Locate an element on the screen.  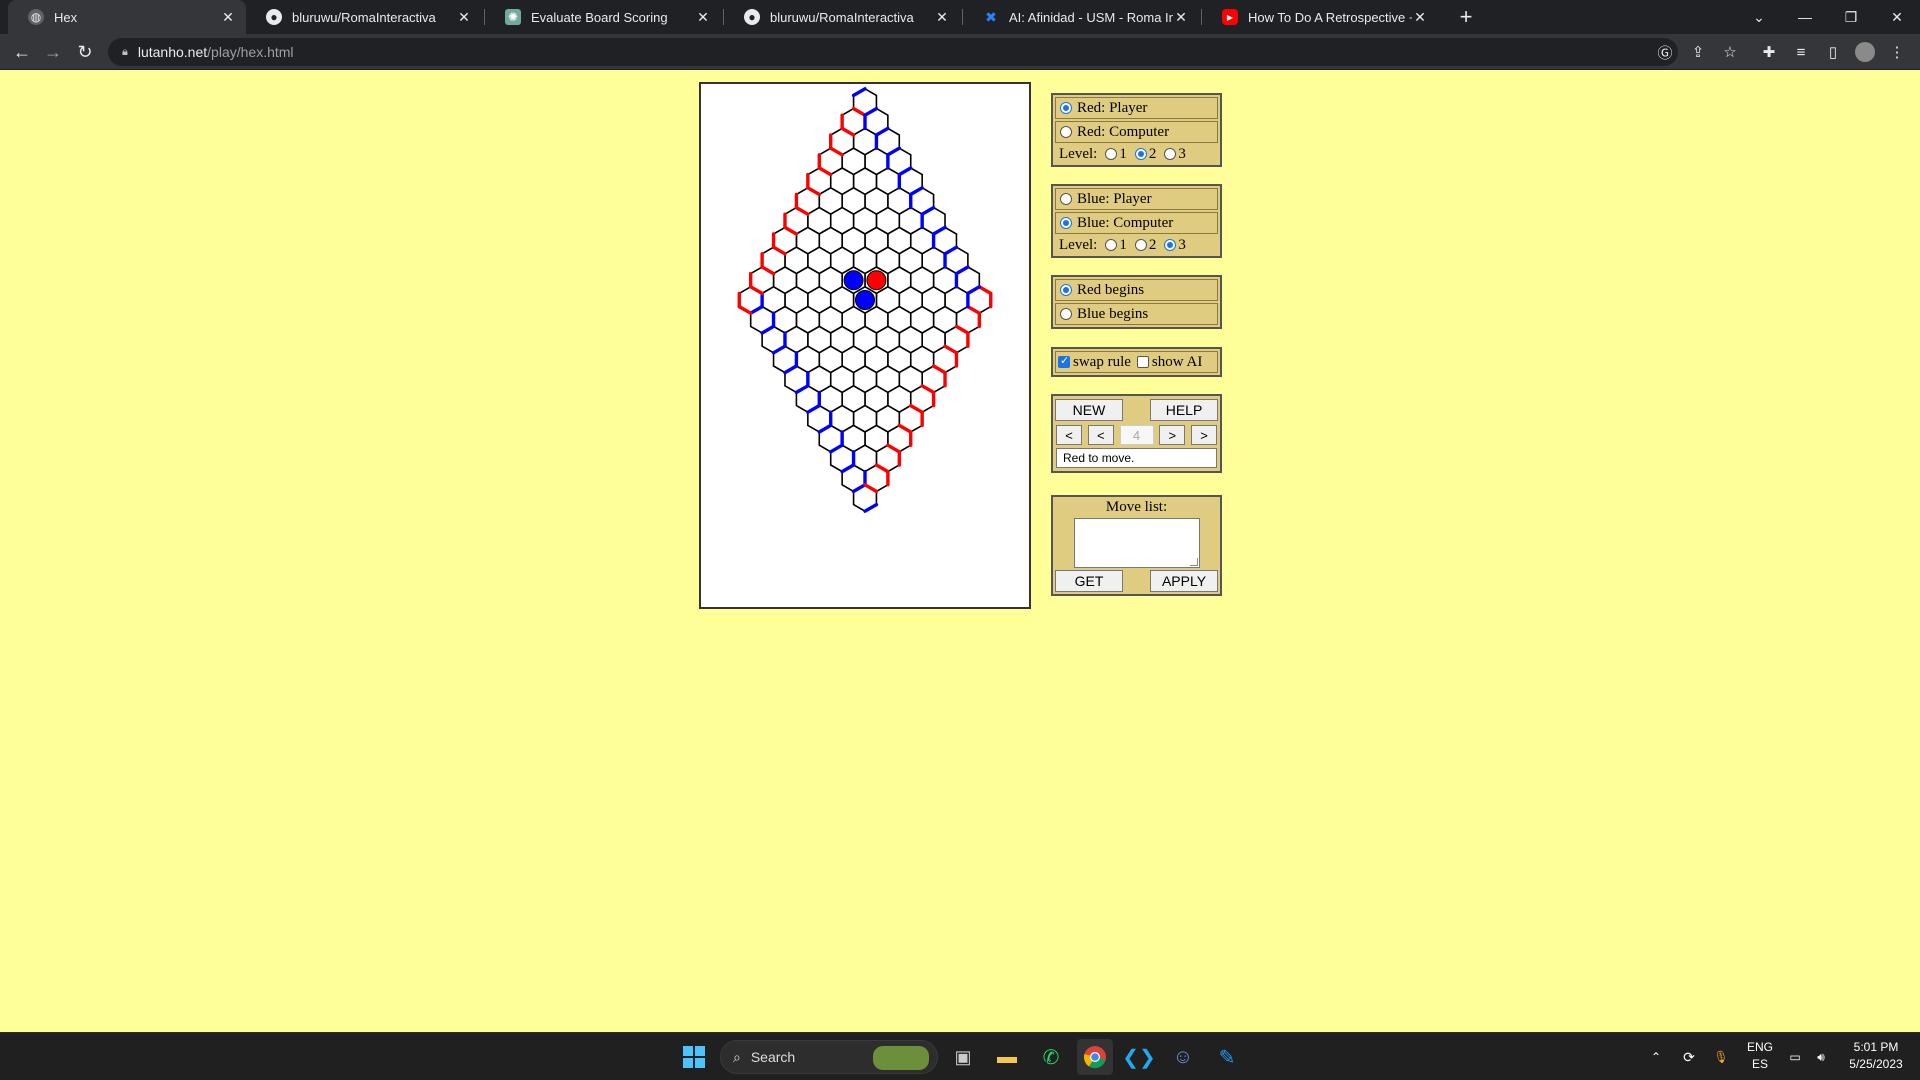
help-button: HELP is located at coordinates (1184, 410).